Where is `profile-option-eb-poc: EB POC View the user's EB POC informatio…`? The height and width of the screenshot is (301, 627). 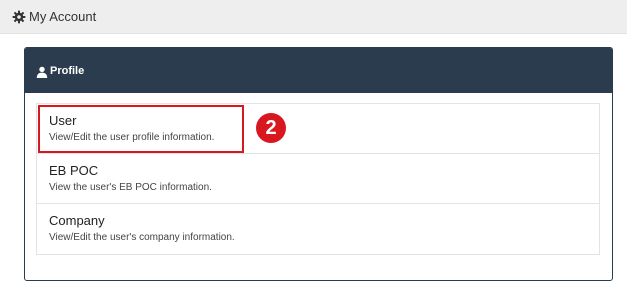 profile-option-eb-poc: EB POC View the user's EB POC informatio… is located at coordinates (318, 179).